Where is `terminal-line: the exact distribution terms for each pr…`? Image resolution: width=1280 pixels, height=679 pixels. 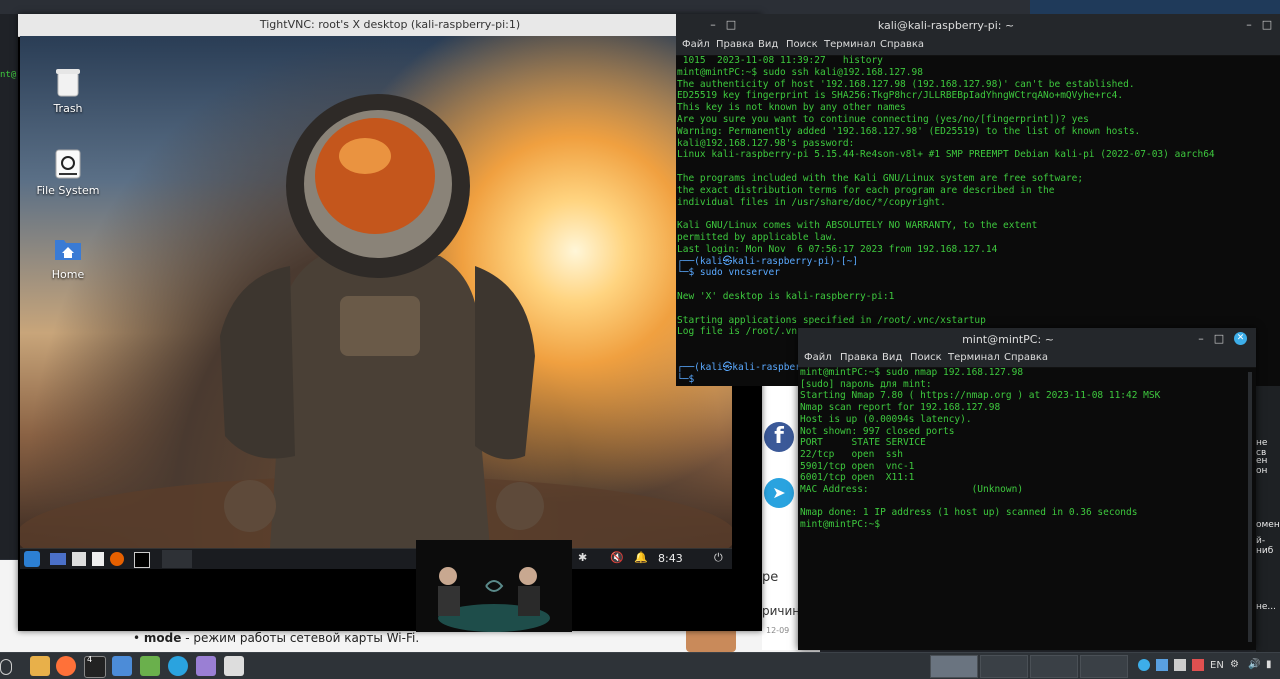
terminal-line: the exact distribution terms for each pr… is located at coordinates (866, 190).